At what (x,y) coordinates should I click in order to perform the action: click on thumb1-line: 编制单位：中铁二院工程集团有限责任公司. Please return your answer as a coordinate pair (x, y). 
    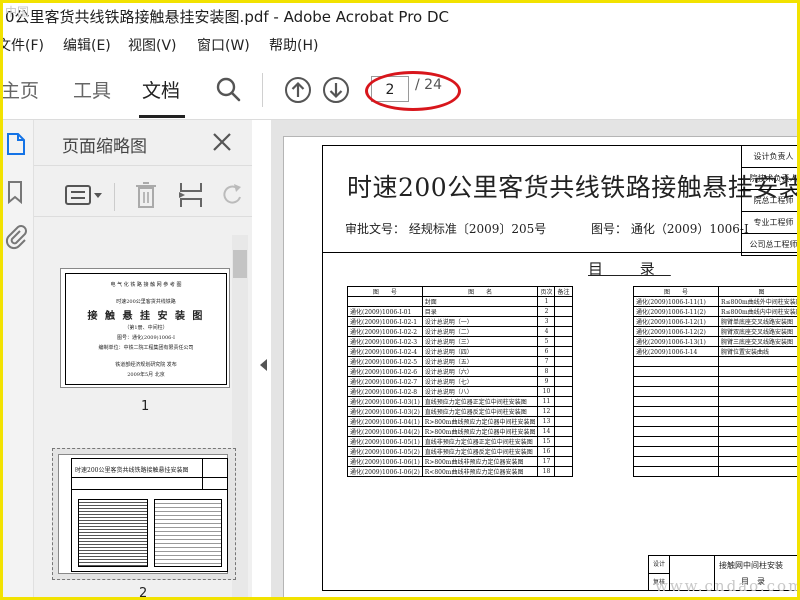
    Looking at the image, I should click on (146, 348).